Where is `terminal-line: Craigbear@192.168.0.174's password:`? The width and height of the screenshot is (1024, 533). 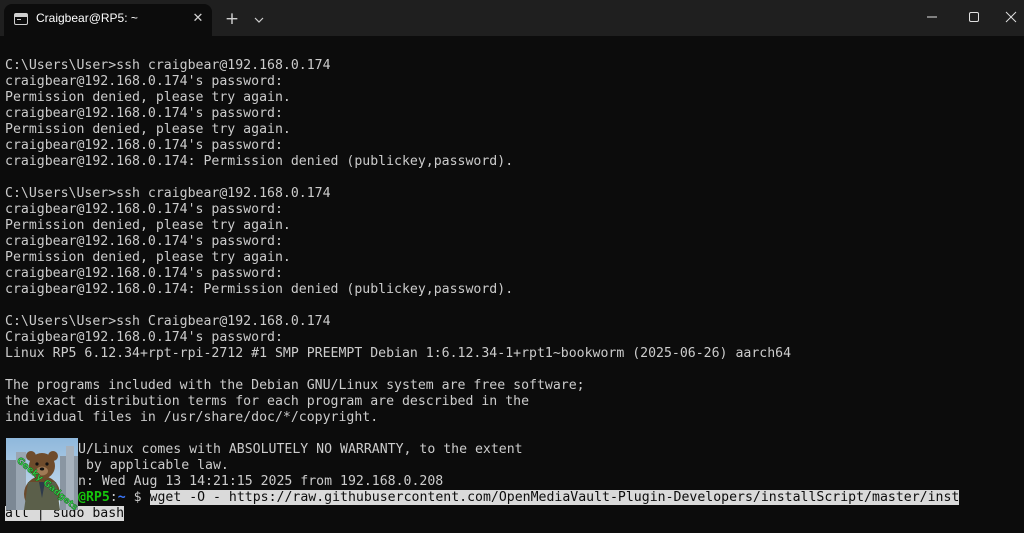 terminal-line: Craigbear@192.168.0.174's password: is located at coordinates (144, 337).